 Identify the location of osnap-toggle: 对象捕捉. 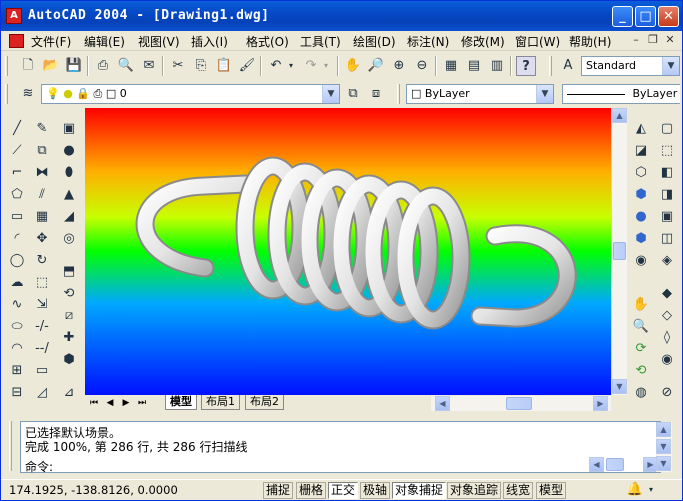
(419, 490).